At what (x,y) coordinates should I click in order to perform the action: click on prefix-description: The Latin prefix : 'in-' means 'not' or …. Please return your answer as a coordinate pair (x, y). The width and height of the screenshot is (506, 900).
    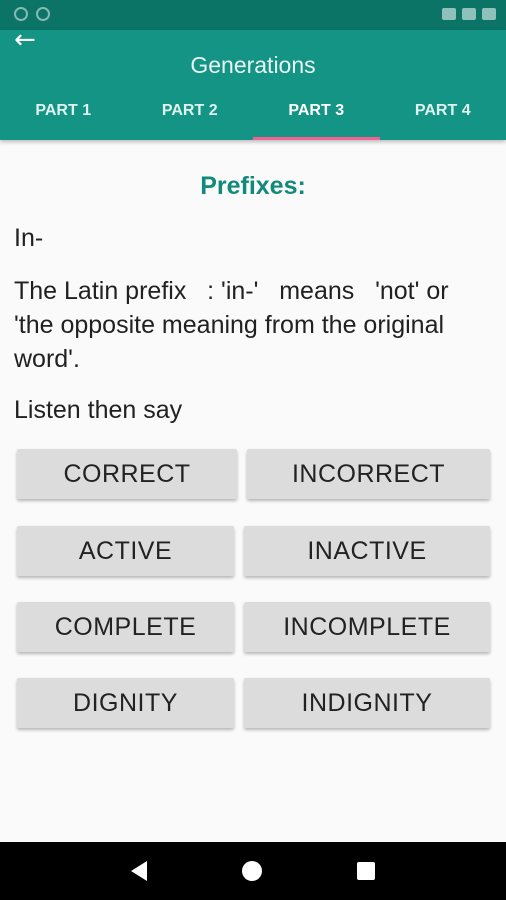
    Looking at the image, I should click on (235, 325).